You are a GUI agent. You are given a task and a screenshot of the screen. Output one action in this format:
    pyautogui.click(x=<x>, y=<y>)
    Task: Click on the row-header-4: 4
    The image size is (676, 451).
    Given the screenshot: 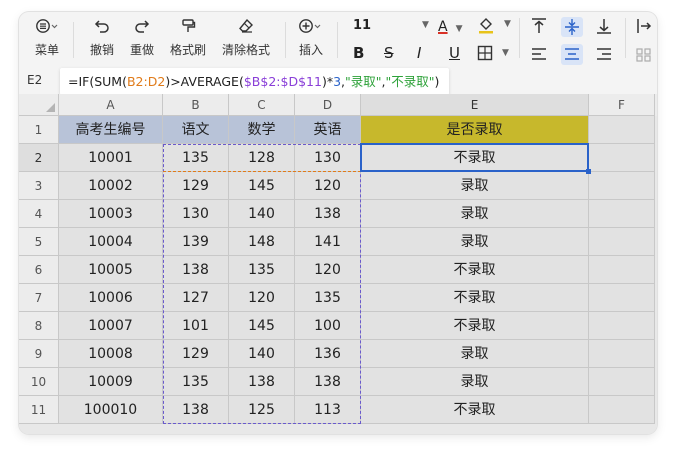 What is the action you would take?
    pyautogui.click(x=39, y=214)
    